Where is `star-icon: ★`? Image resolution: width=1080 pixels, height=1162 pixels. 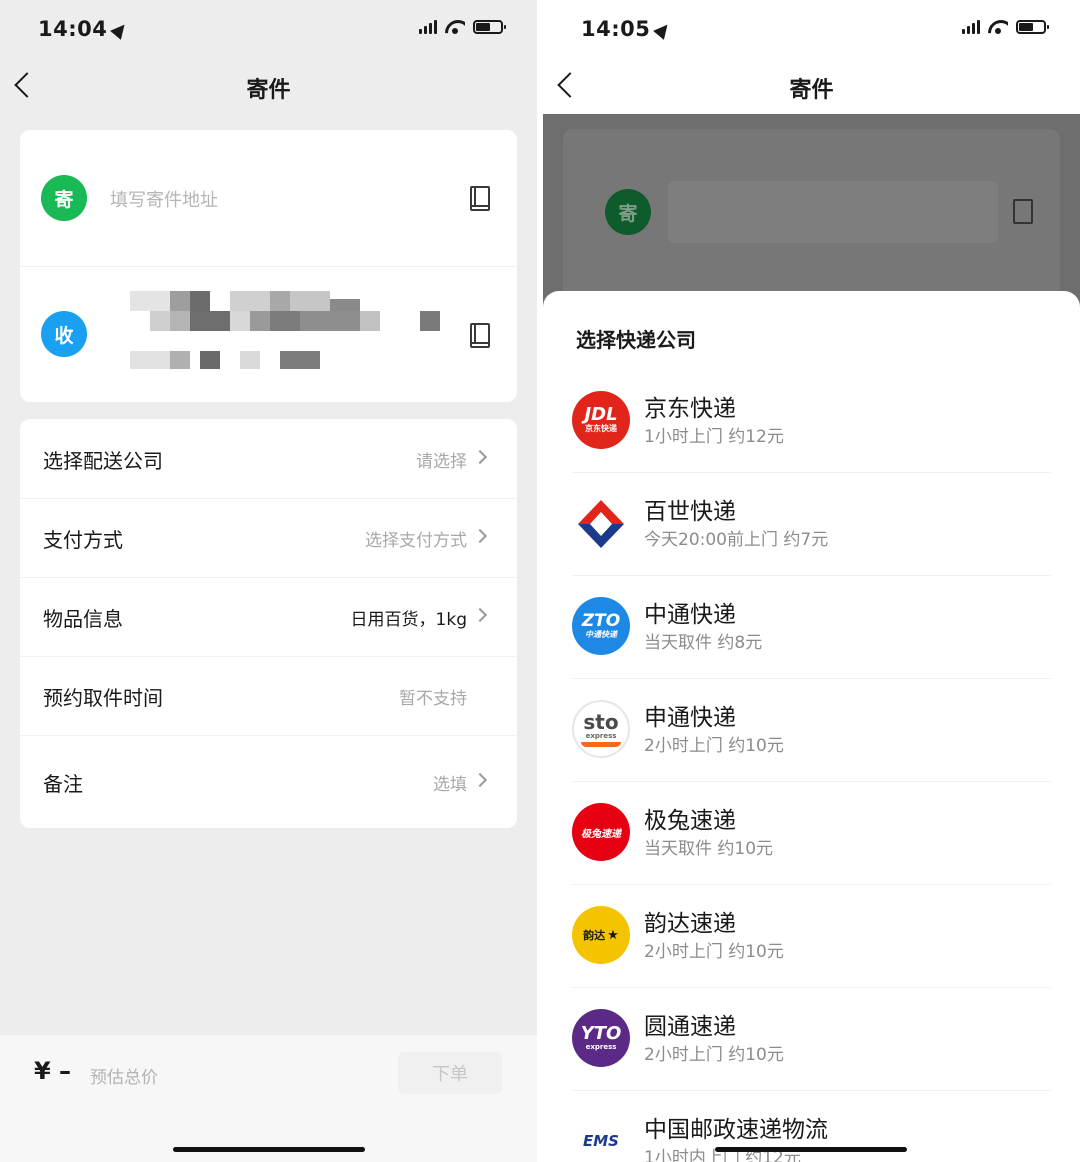
star-icon: ★ is located at coordinates (613, 935).